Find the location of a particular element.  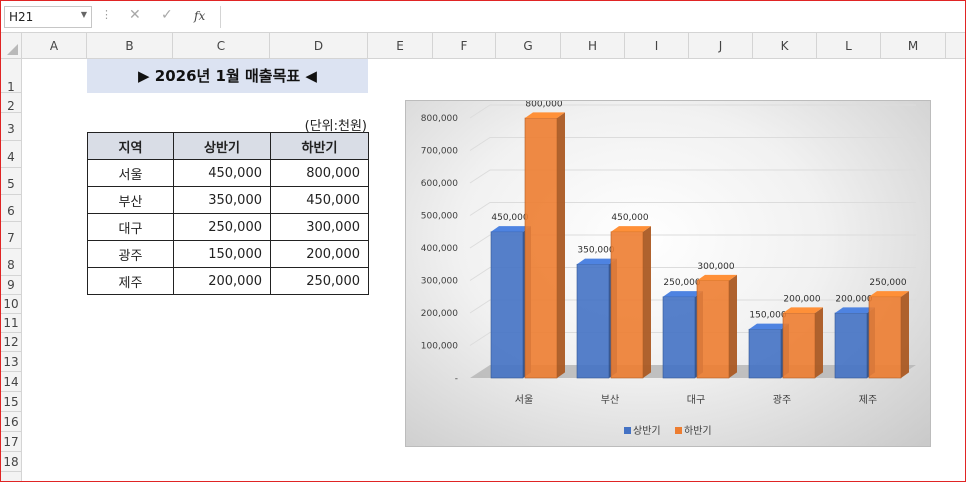

second-half-cell: 300,000 is located at coordinates (319, 227).